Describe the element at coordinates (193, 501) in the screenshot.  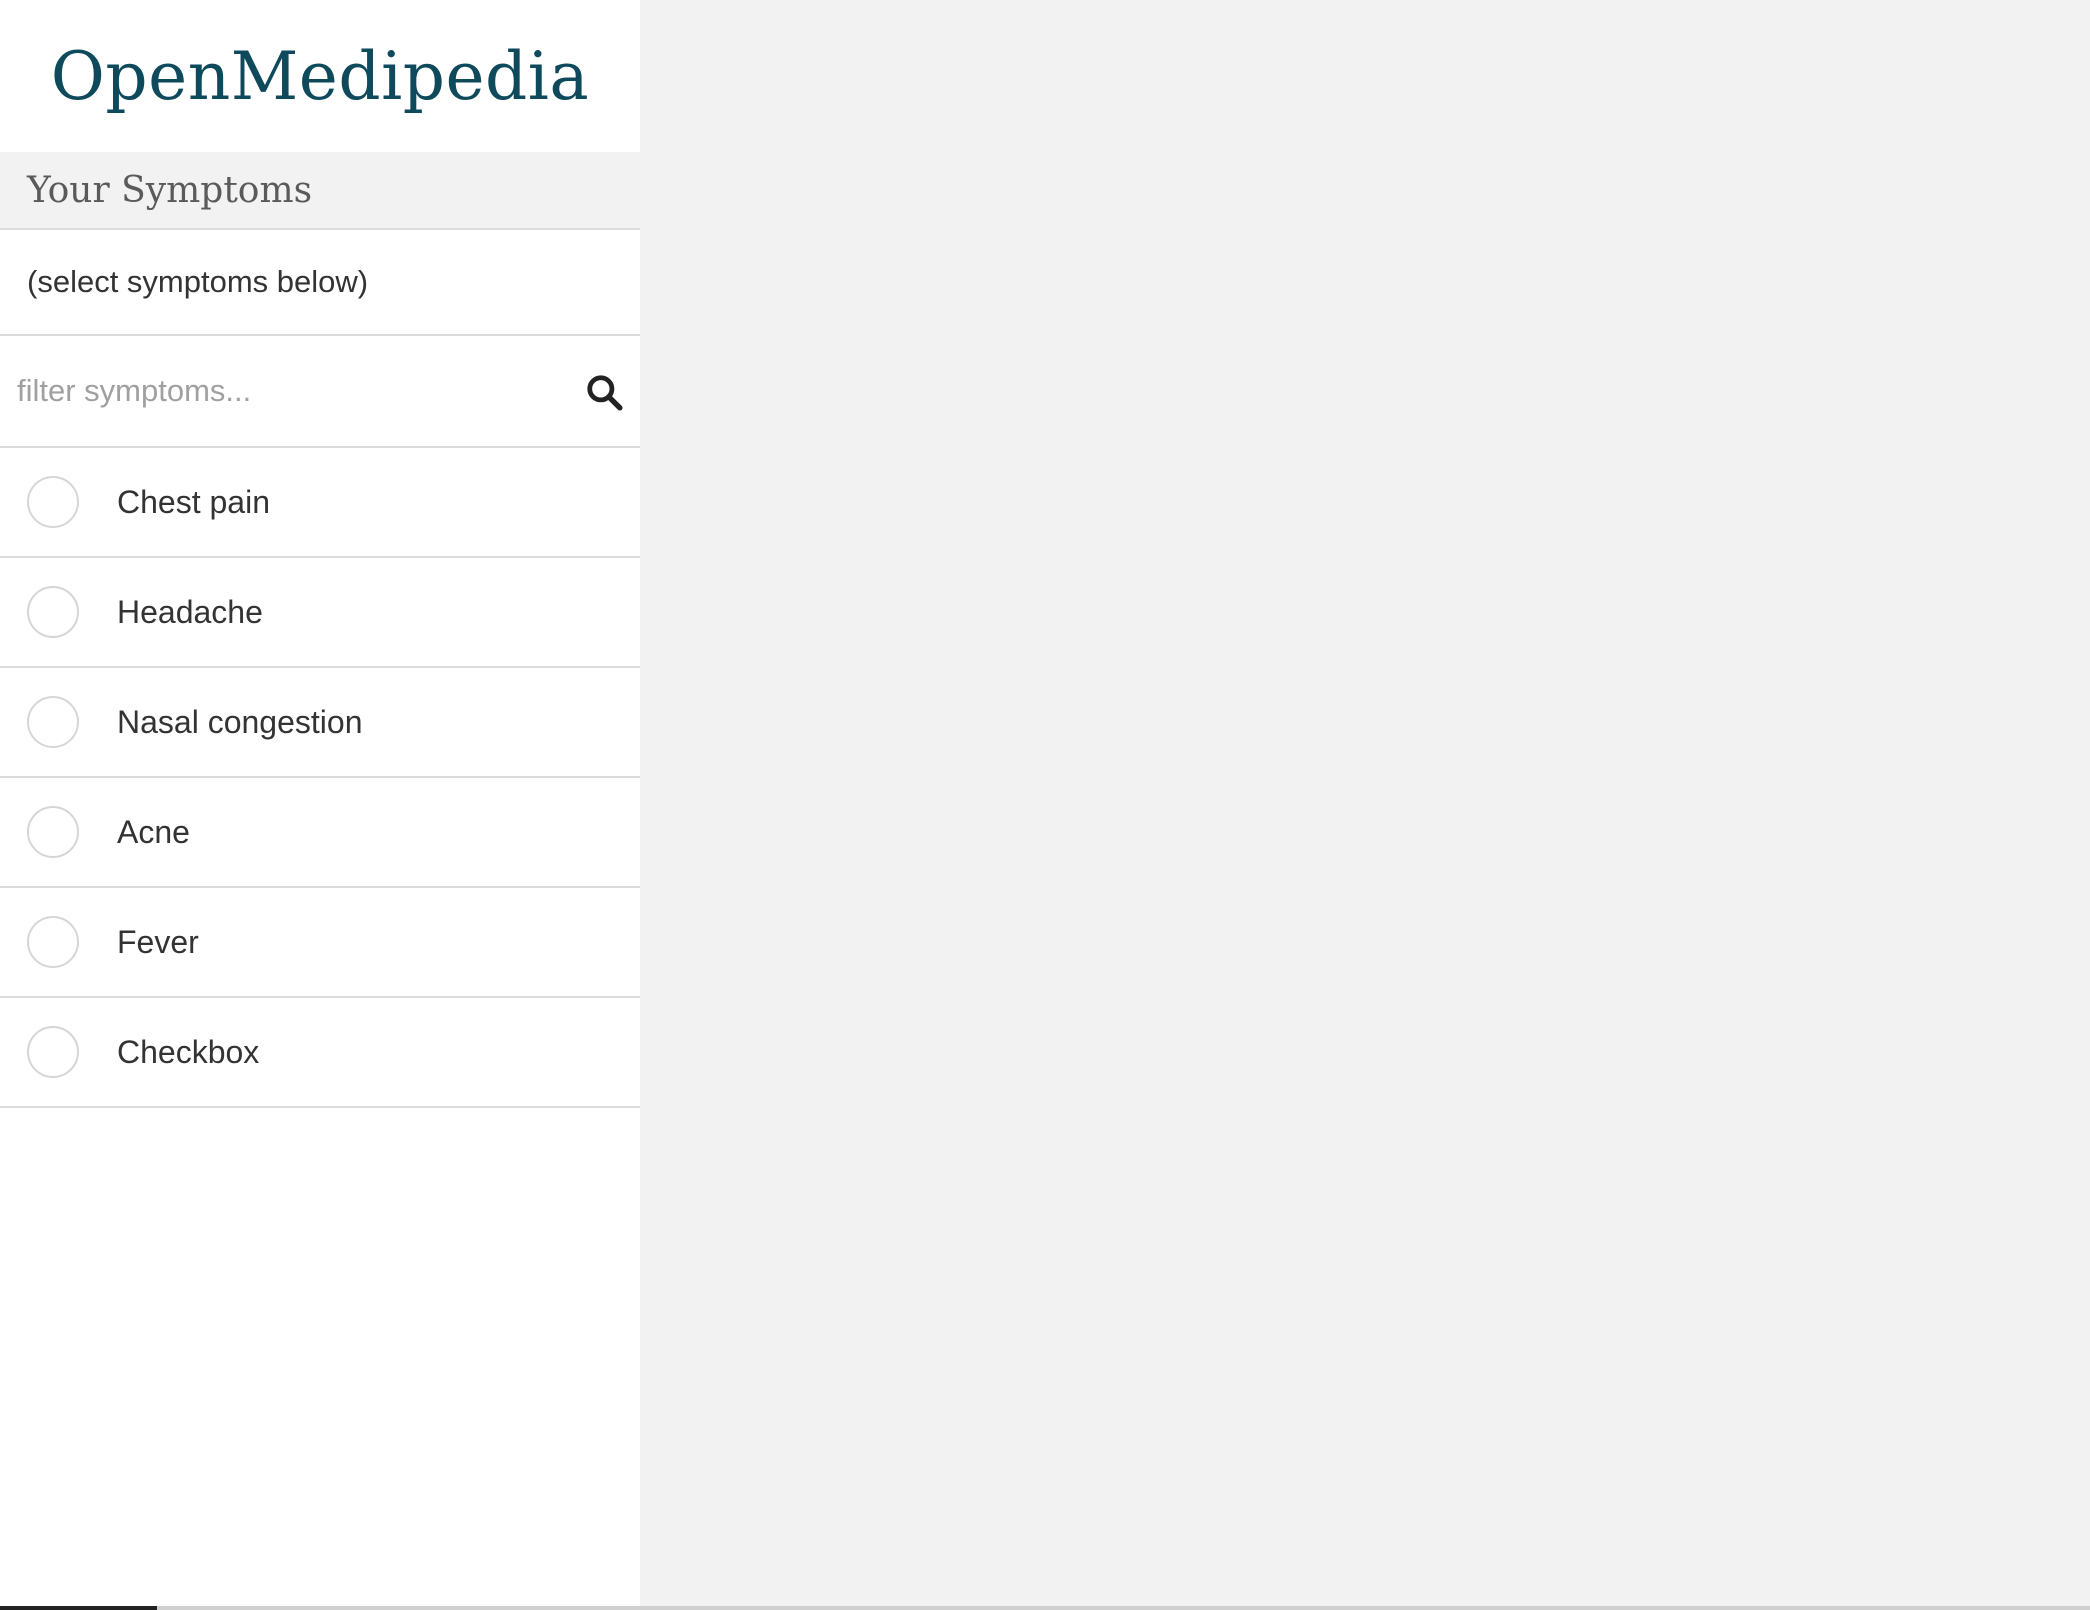
I see `symptom-label: Chest pain` at that location.